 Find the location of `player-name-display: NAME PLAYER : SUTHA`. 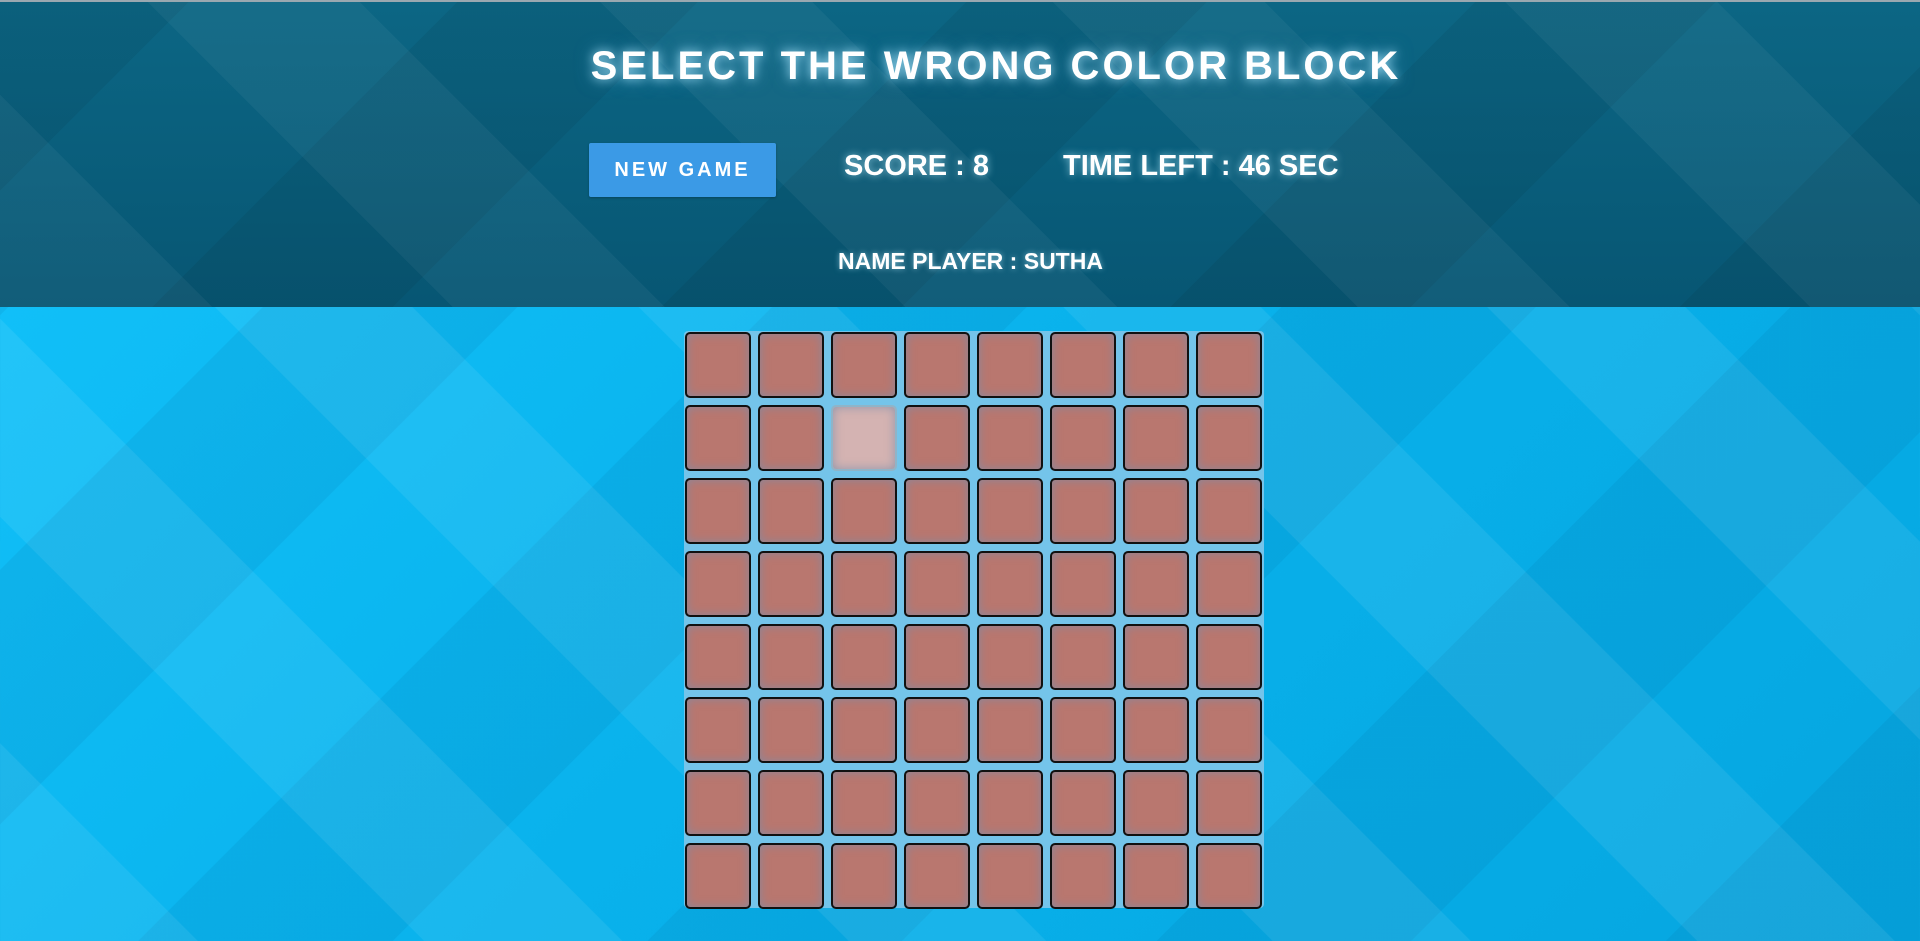

player-name-display: NAME PLAYER : SUTHA is located at coordinates (970, 261).